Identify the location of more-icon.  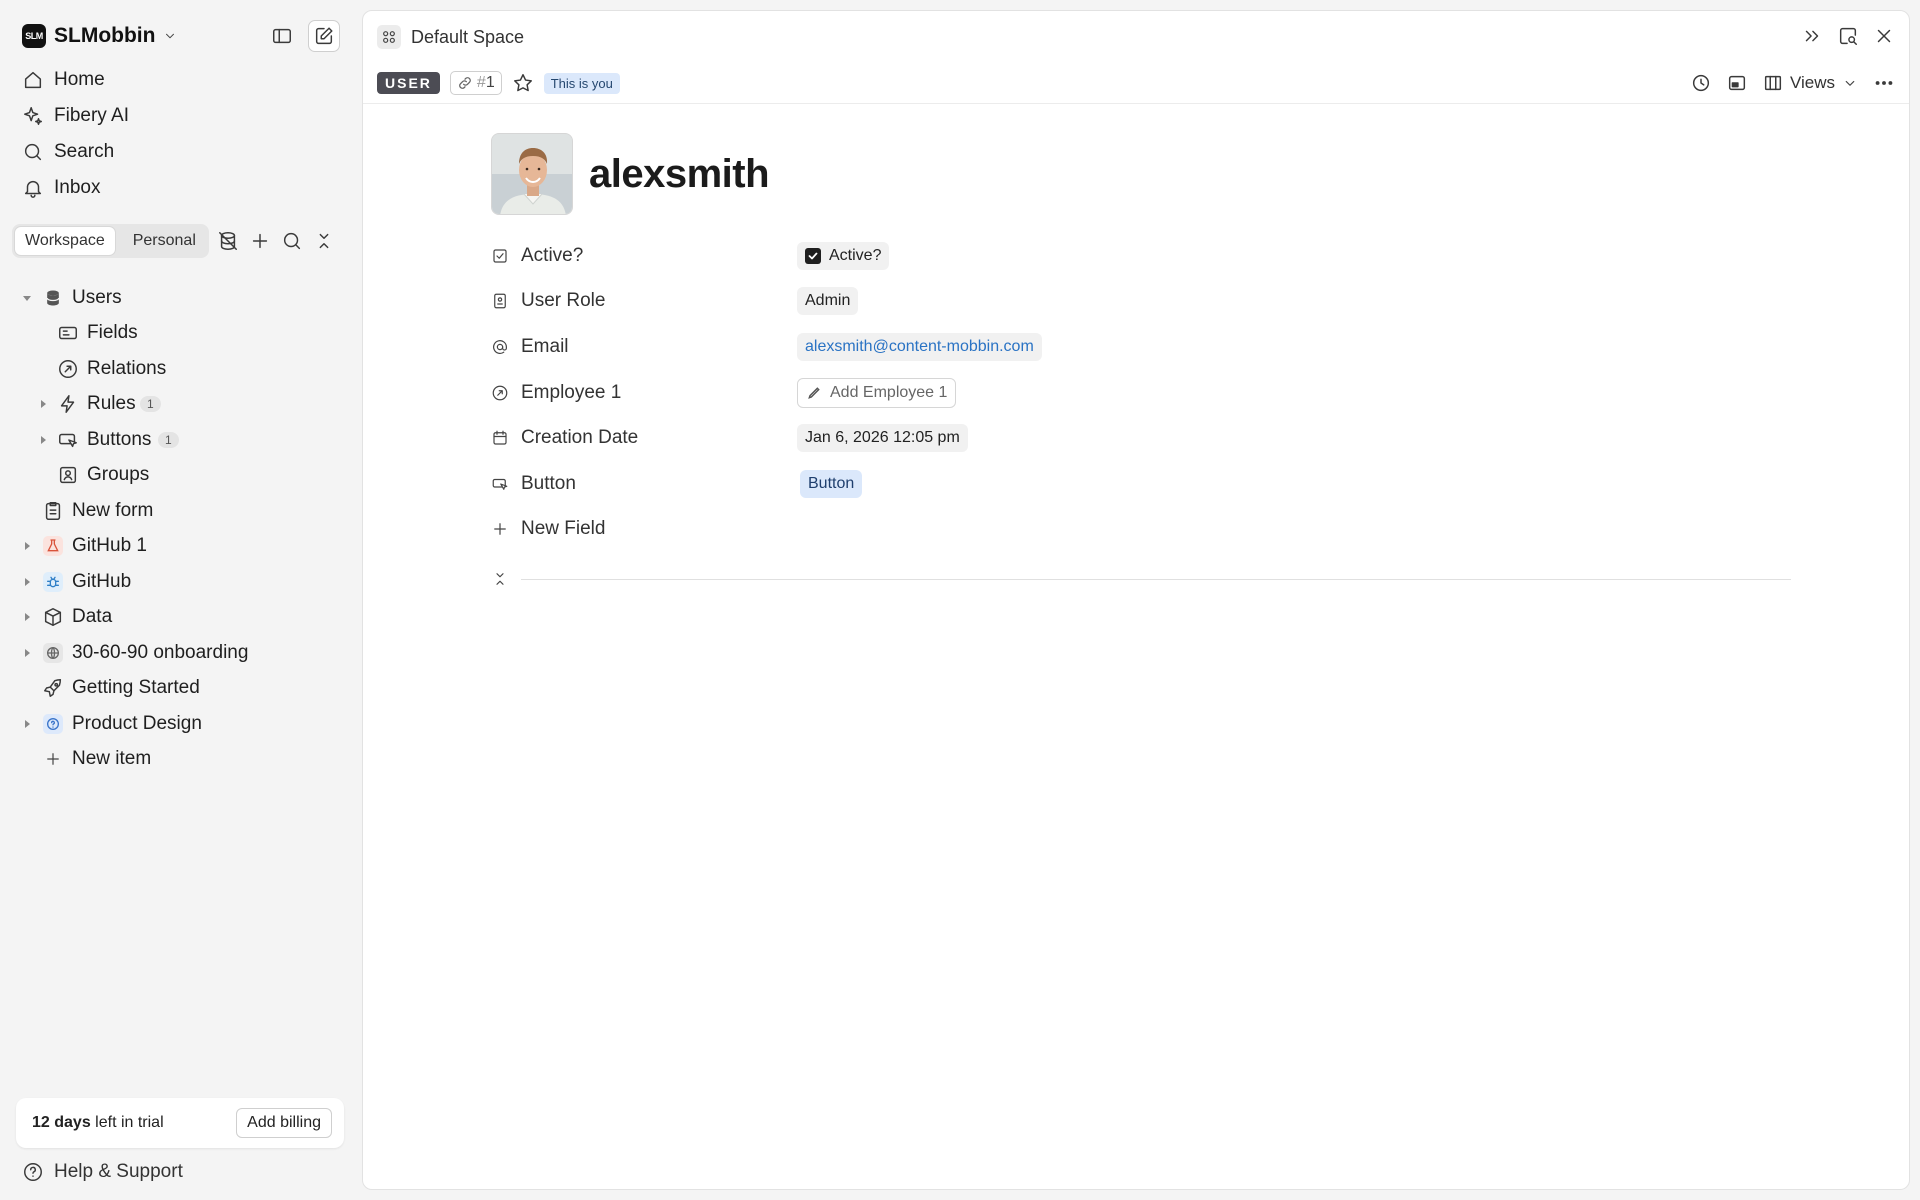
(1884, 83).